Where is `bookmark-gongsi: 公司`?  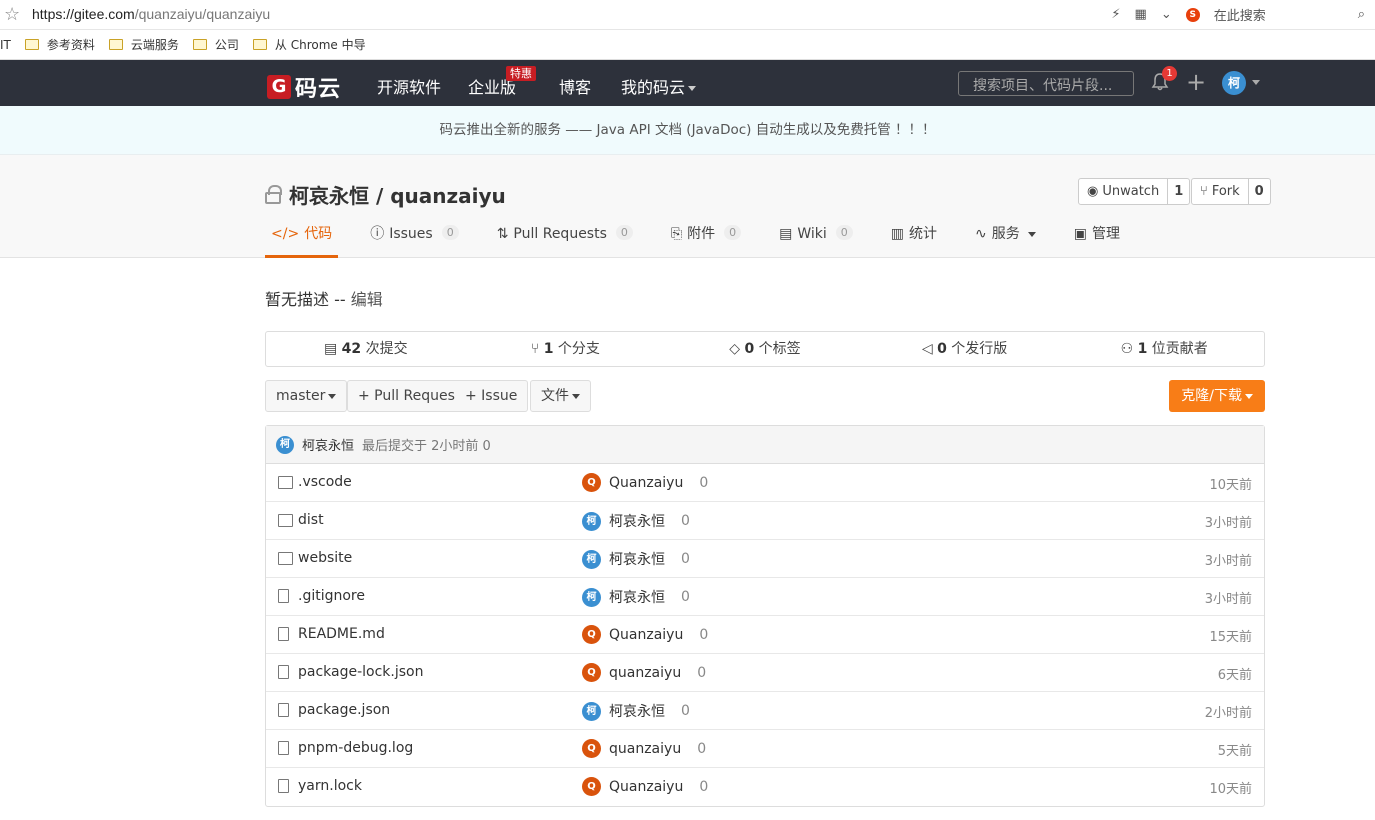
bookmark-gongsi: 公司 is located at coordinates (215, 44).